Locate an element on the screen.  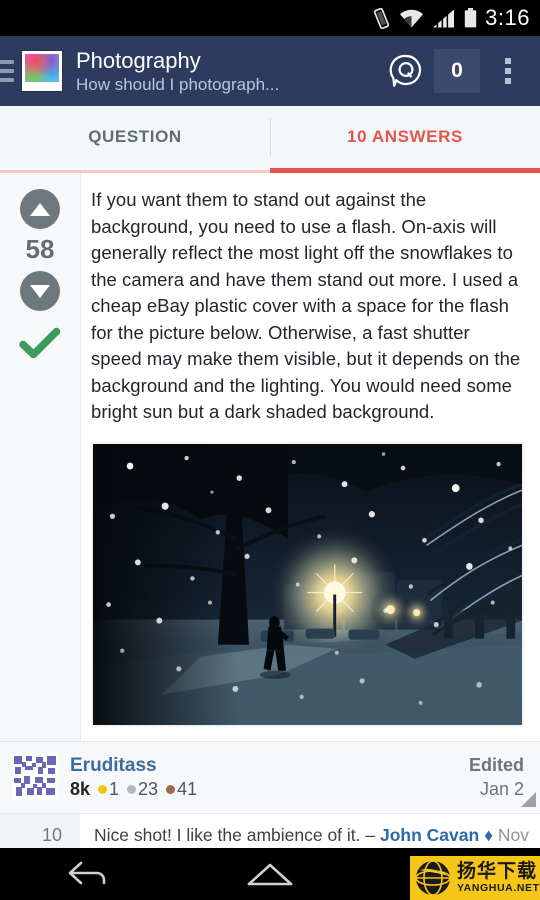
silver-badge-icon is located at coordinates (132, 789).